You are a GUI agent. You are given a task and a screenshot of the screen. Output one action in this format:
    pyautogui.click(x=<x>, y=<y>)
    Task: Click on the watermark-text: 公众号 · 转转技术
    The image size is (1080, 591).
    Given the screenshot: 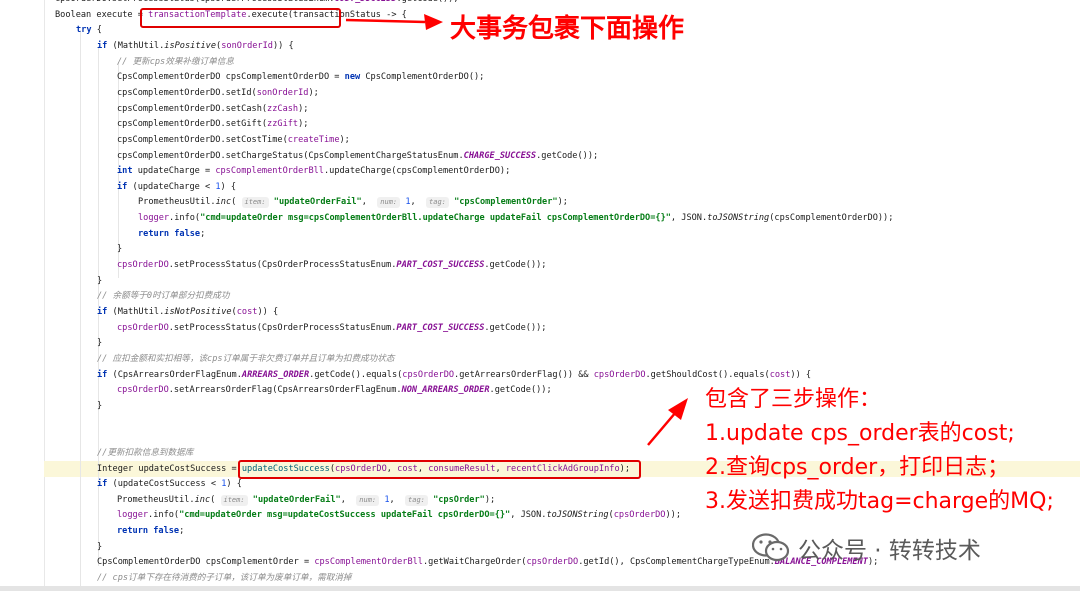 What is the action you would take?
    pyautogui.click(x=889, y=551)
    